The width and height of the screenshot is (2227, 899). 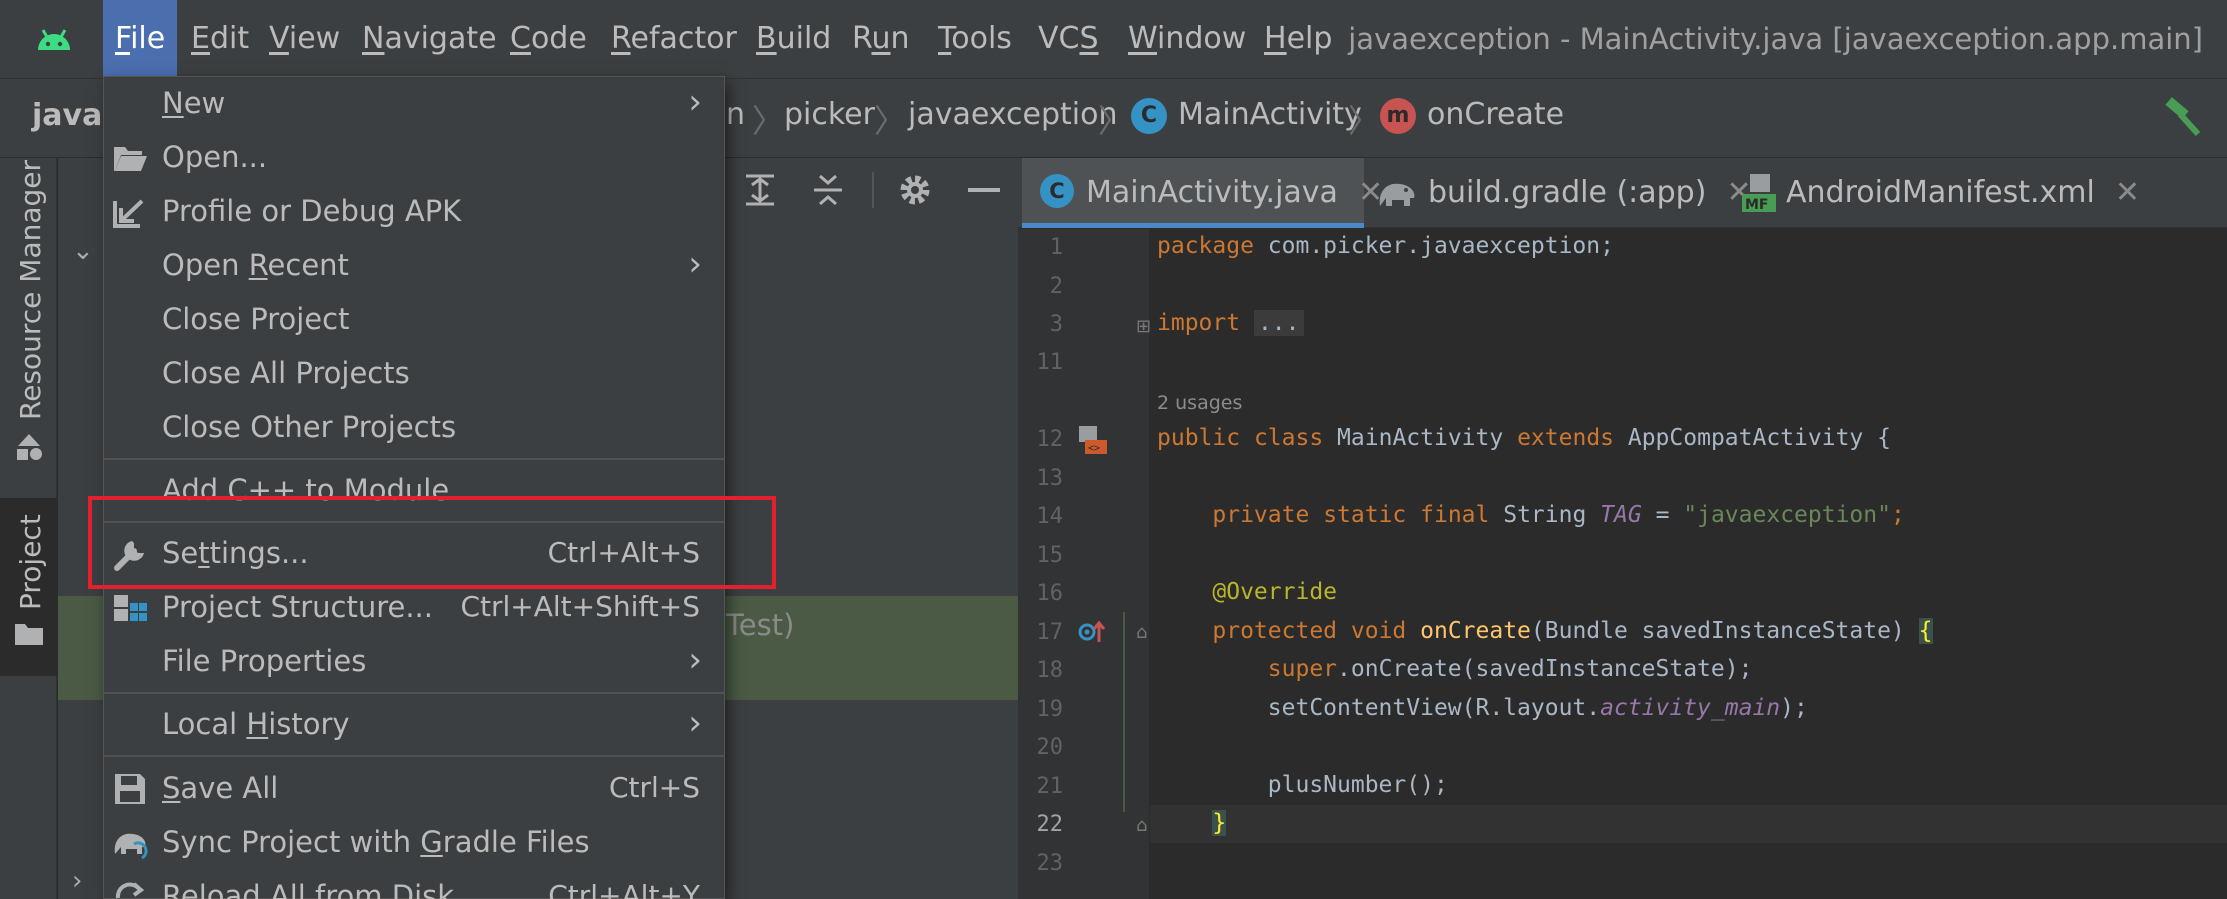 I want to click on folder-icon, so click(x=29, y=634).